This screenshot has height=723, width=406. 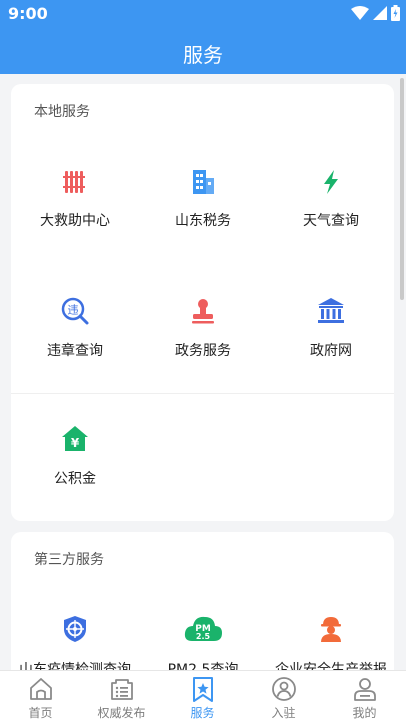 What do you see at coordinates (331, 182) in the screenshot?
I see `lightning-icon` at bounding box center [331, 182].